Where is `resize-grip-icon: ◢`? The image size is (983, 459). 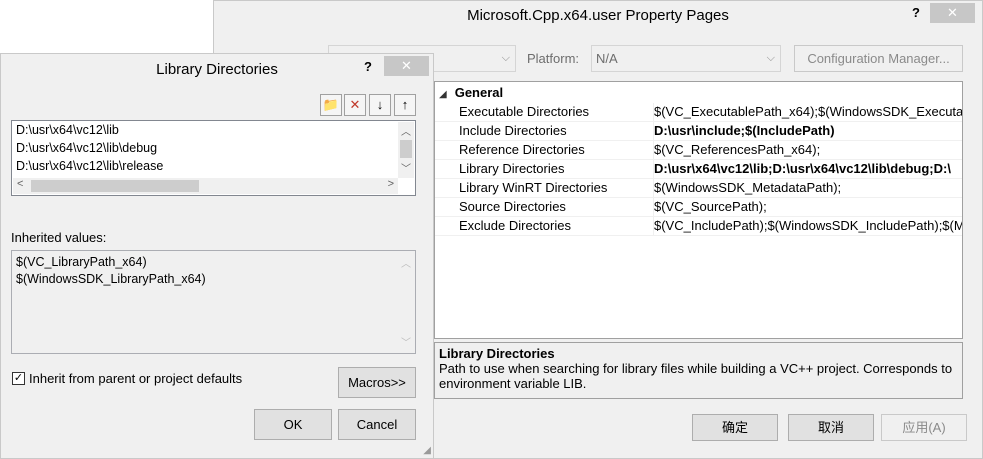
resize-grip-icon: ◢ is located at coordinates (427, 450).